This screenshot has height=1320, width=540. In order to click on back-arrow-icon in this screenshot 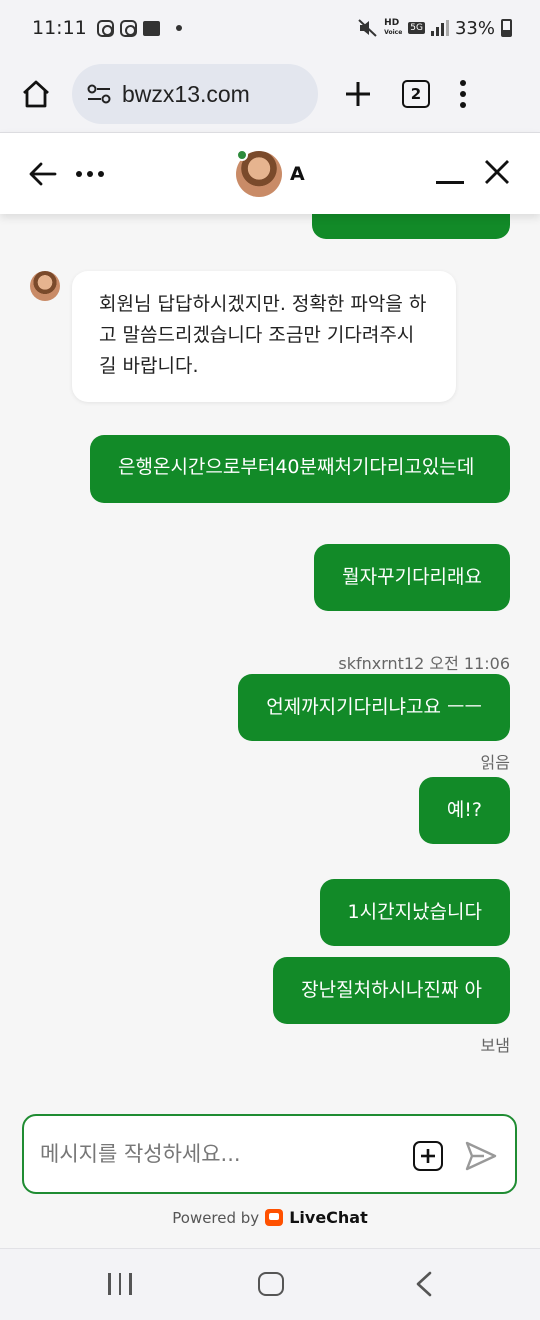, I will do `click(43, 174)`.